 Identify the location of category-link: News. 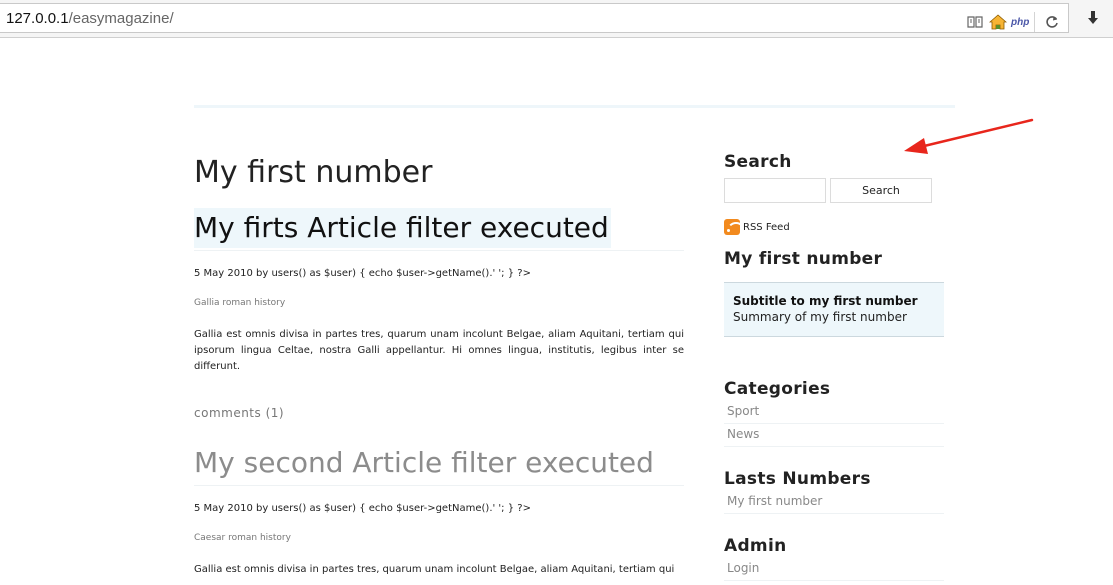
(834, 435).